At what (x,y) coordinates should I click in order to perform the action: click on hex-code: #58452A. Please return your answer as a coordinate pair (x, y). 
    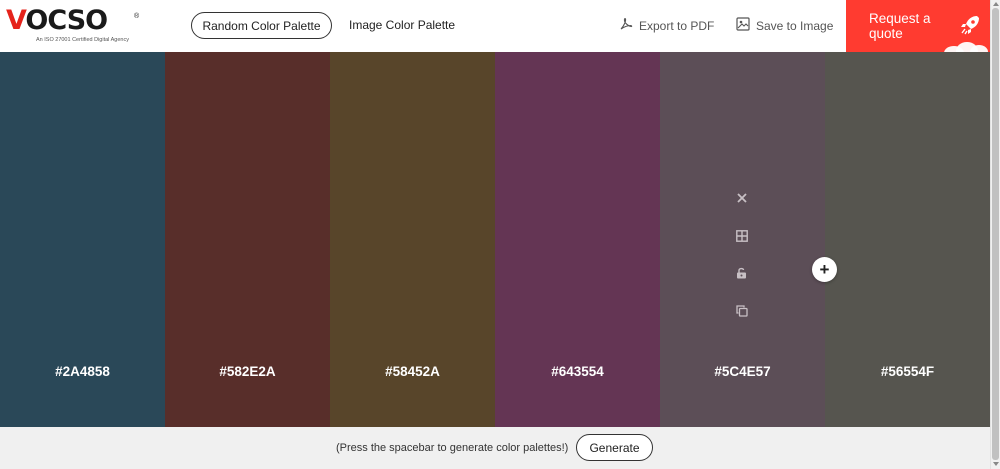
    Looking at the image, I should click on (412, 371).